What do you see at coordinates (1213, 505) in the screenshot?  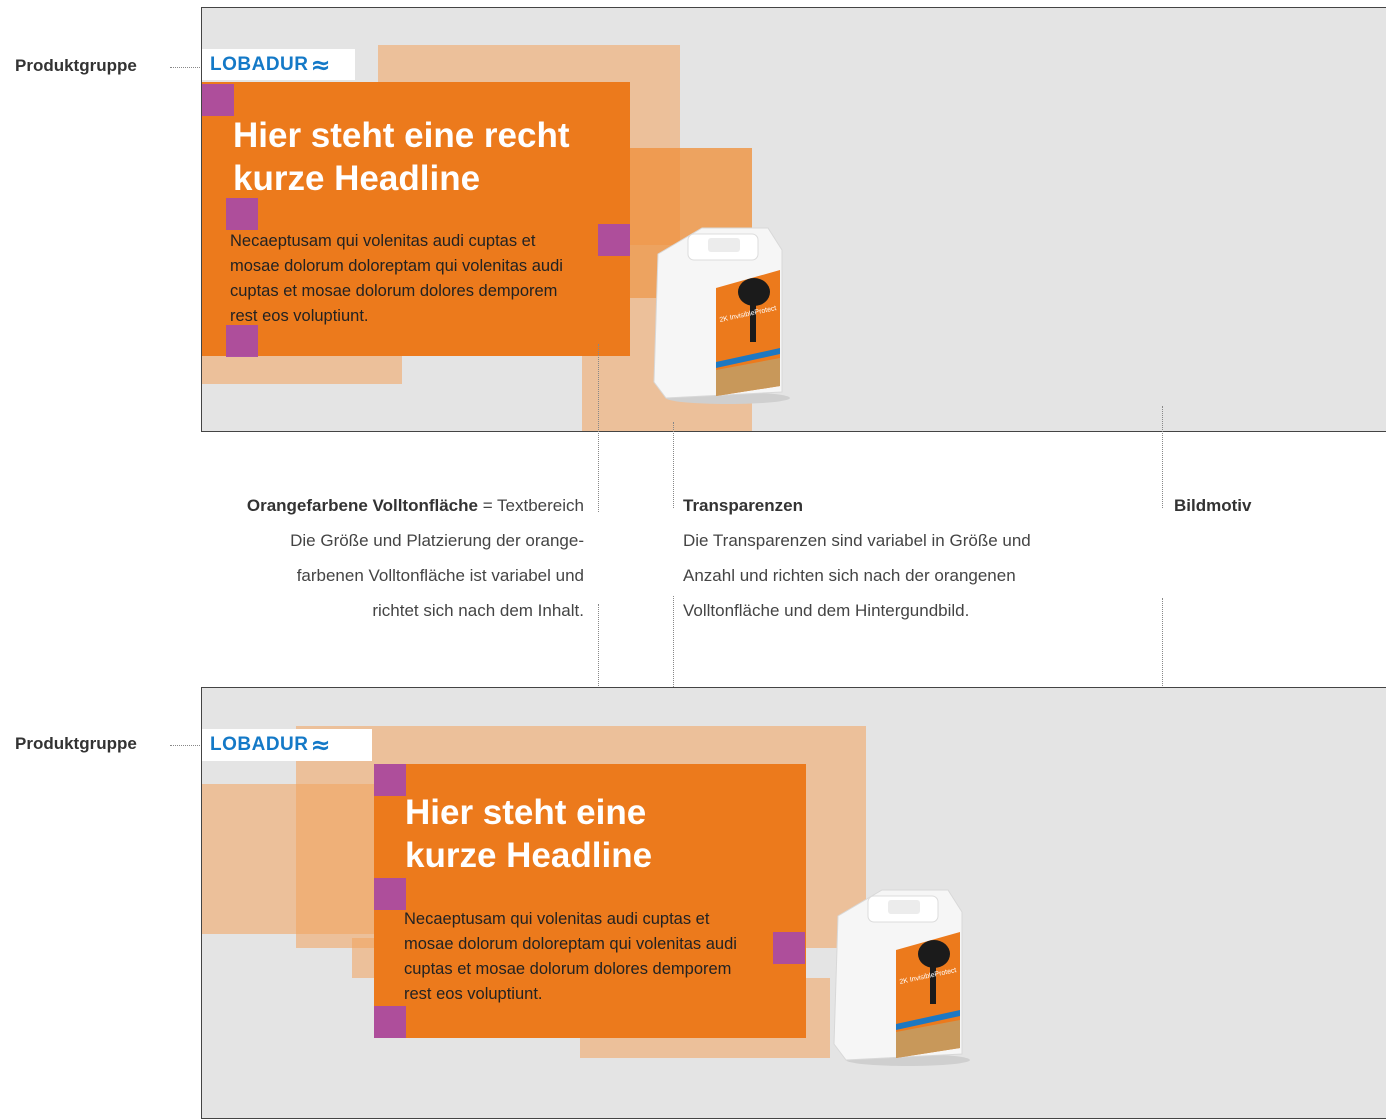 I see `annotation-bildmotiv-title: Bildmotiv` at bounding box center [1213, 505].